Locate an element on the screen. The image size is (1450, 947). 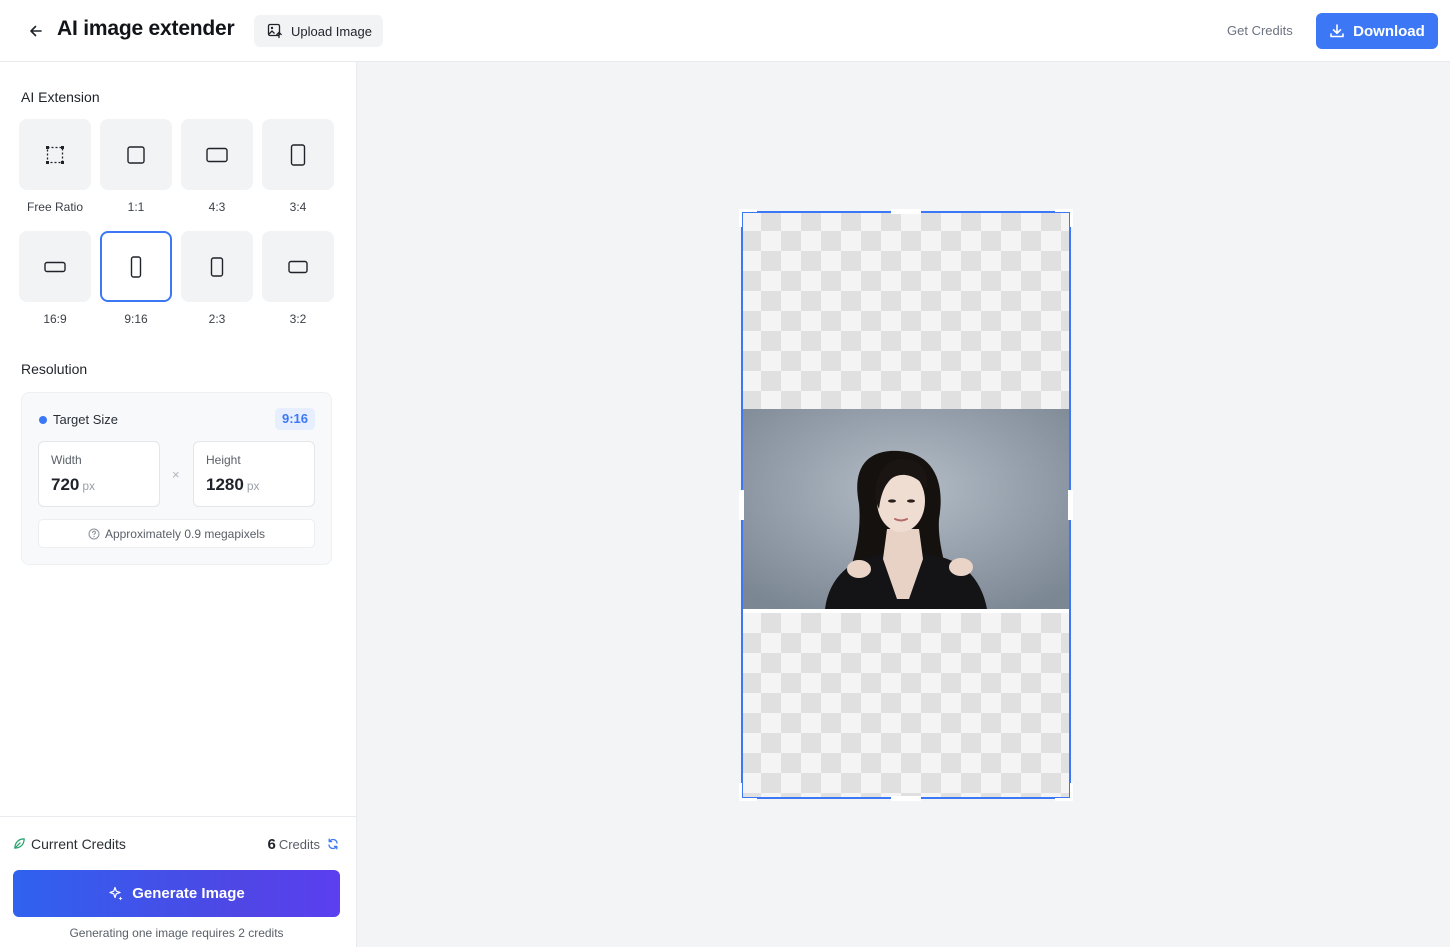
sparkle-icon is located at coordinates (116, 893).